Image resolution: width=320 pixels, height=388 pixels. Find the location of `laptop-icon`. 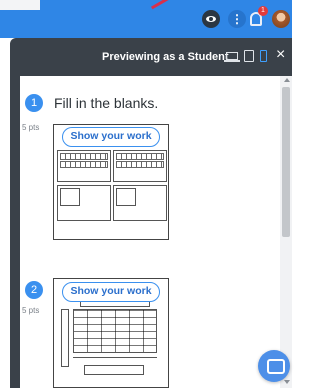

laptop-icon is located at coordinates (232, 57).